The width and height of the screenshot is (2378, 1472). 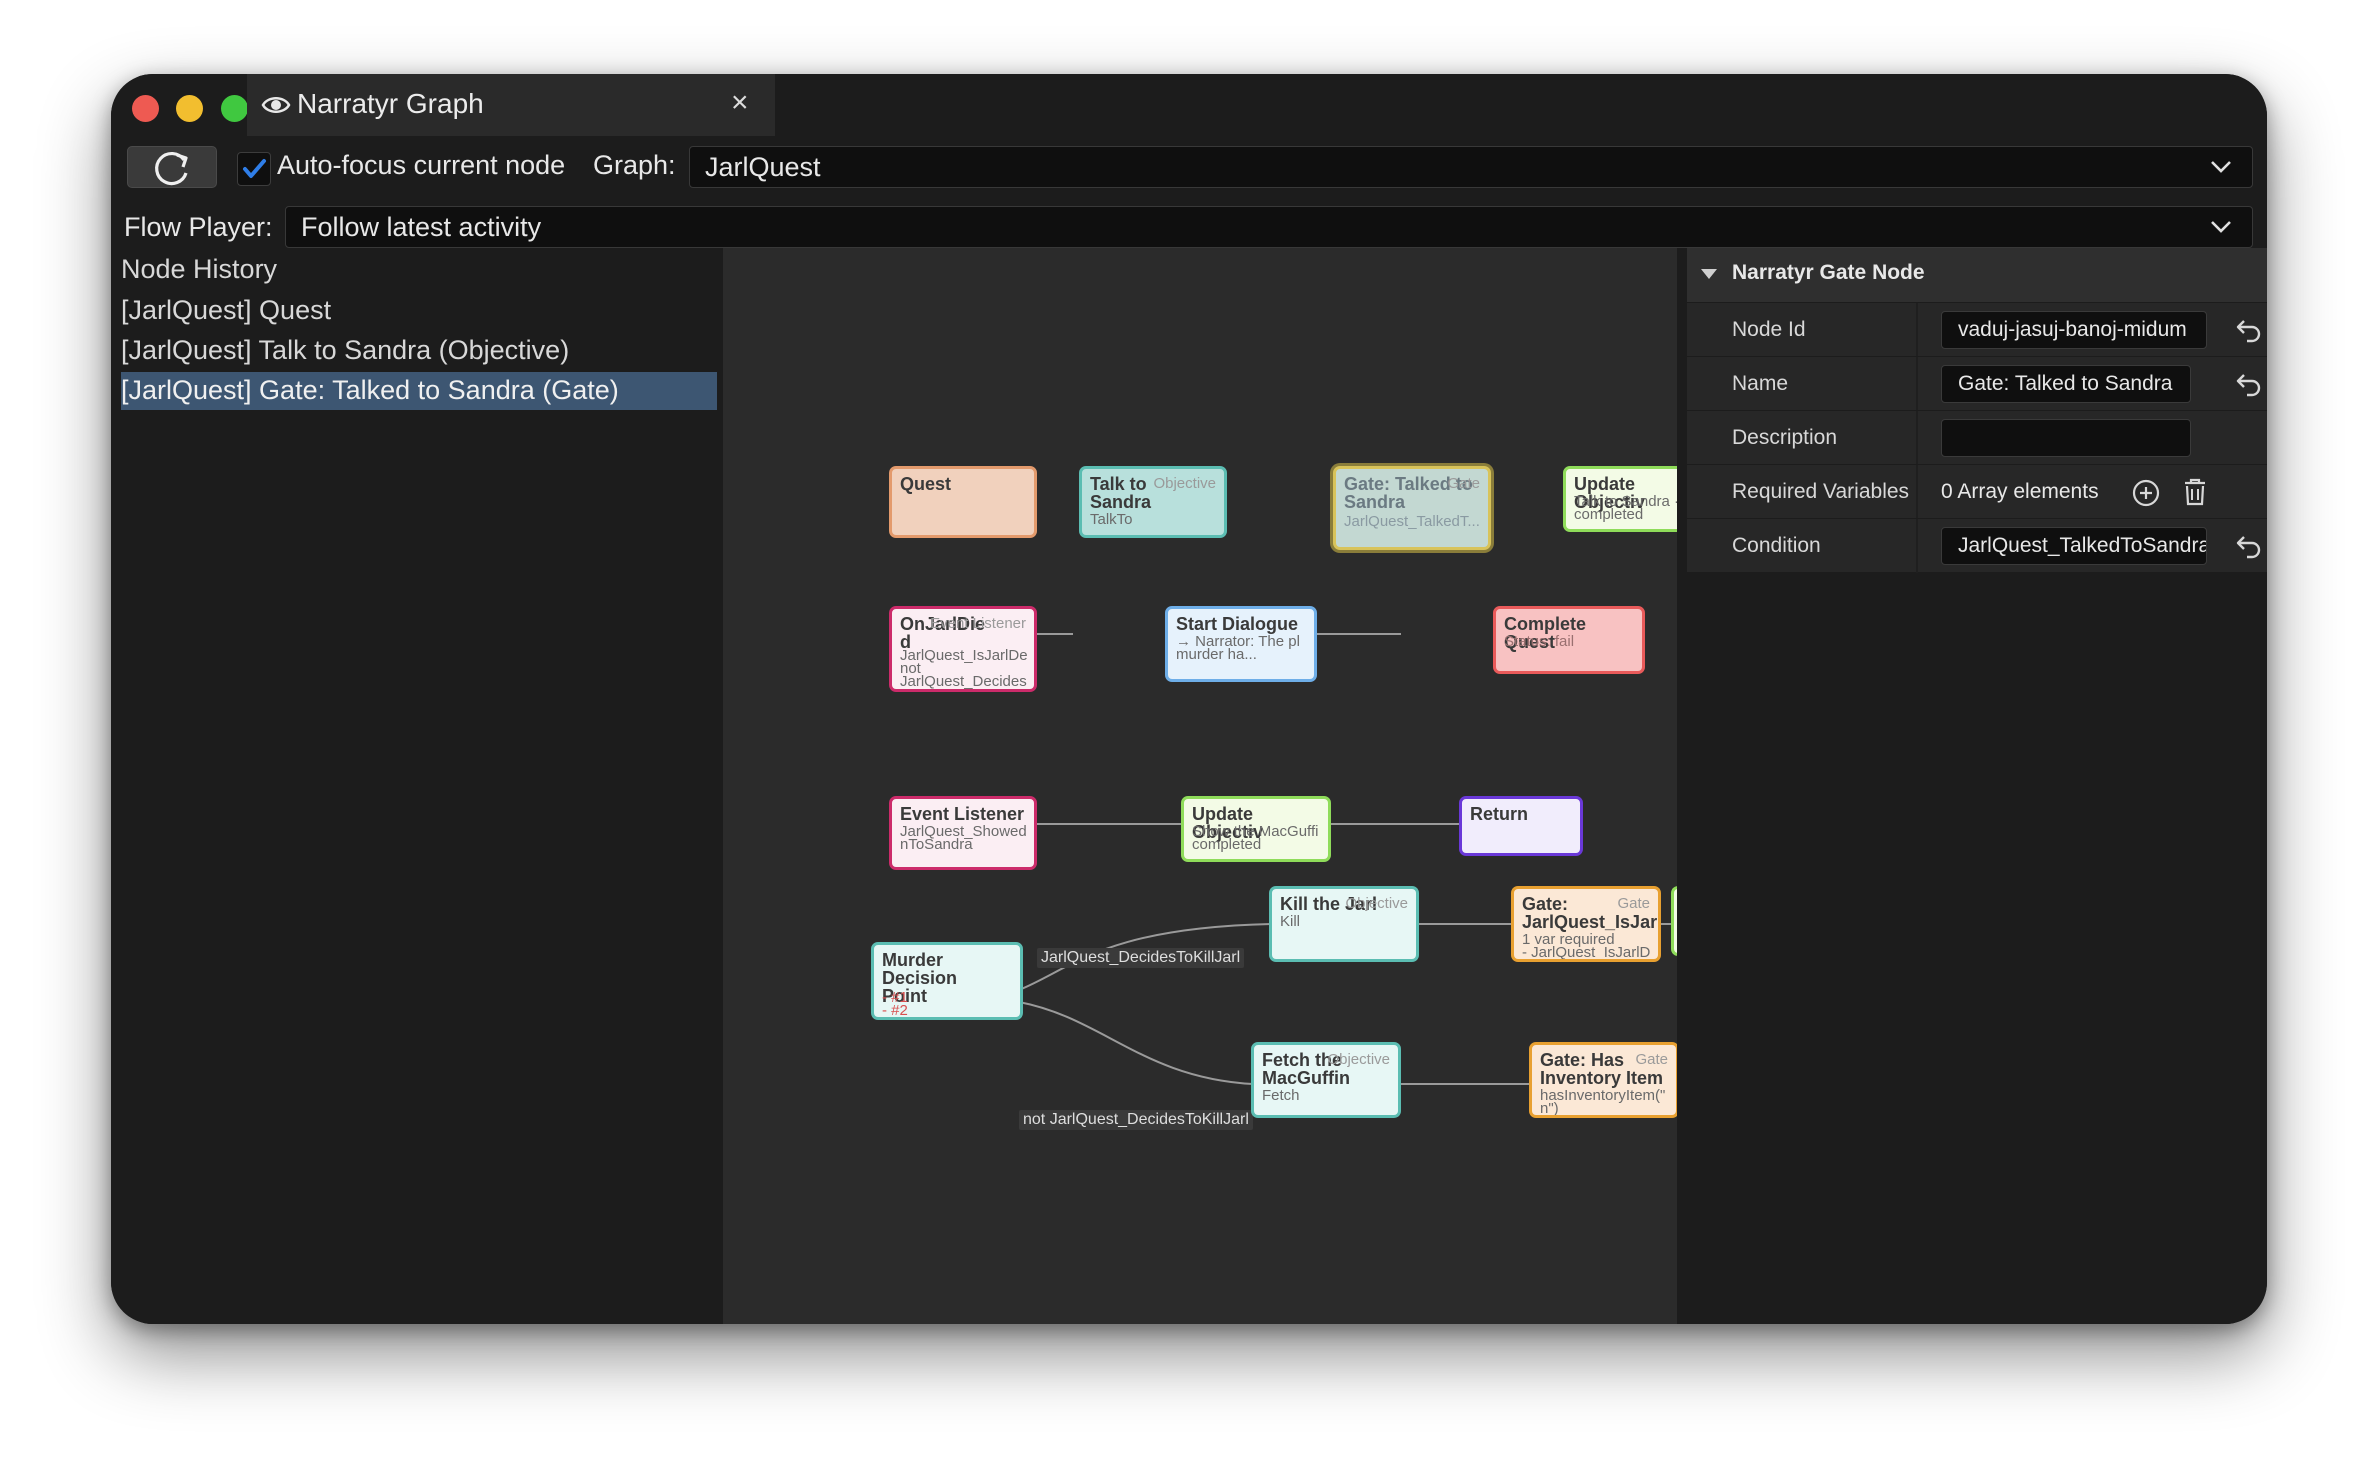 What do you see at coordinates (1625, 508) in the screenshot?
I see `node-sub: Talk to Sandra · completed` at bounding box center [1625, 508].